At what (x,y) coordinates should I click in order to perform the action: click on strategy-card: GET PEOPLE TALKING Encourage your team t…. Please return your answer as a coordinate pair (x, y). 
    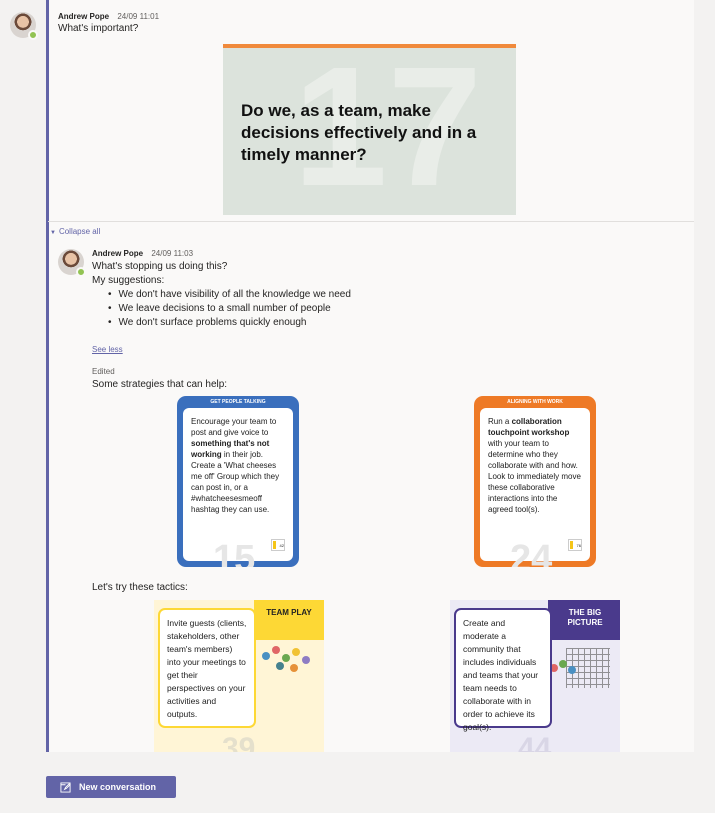
    Looking at the image, I should click on (238, 481).